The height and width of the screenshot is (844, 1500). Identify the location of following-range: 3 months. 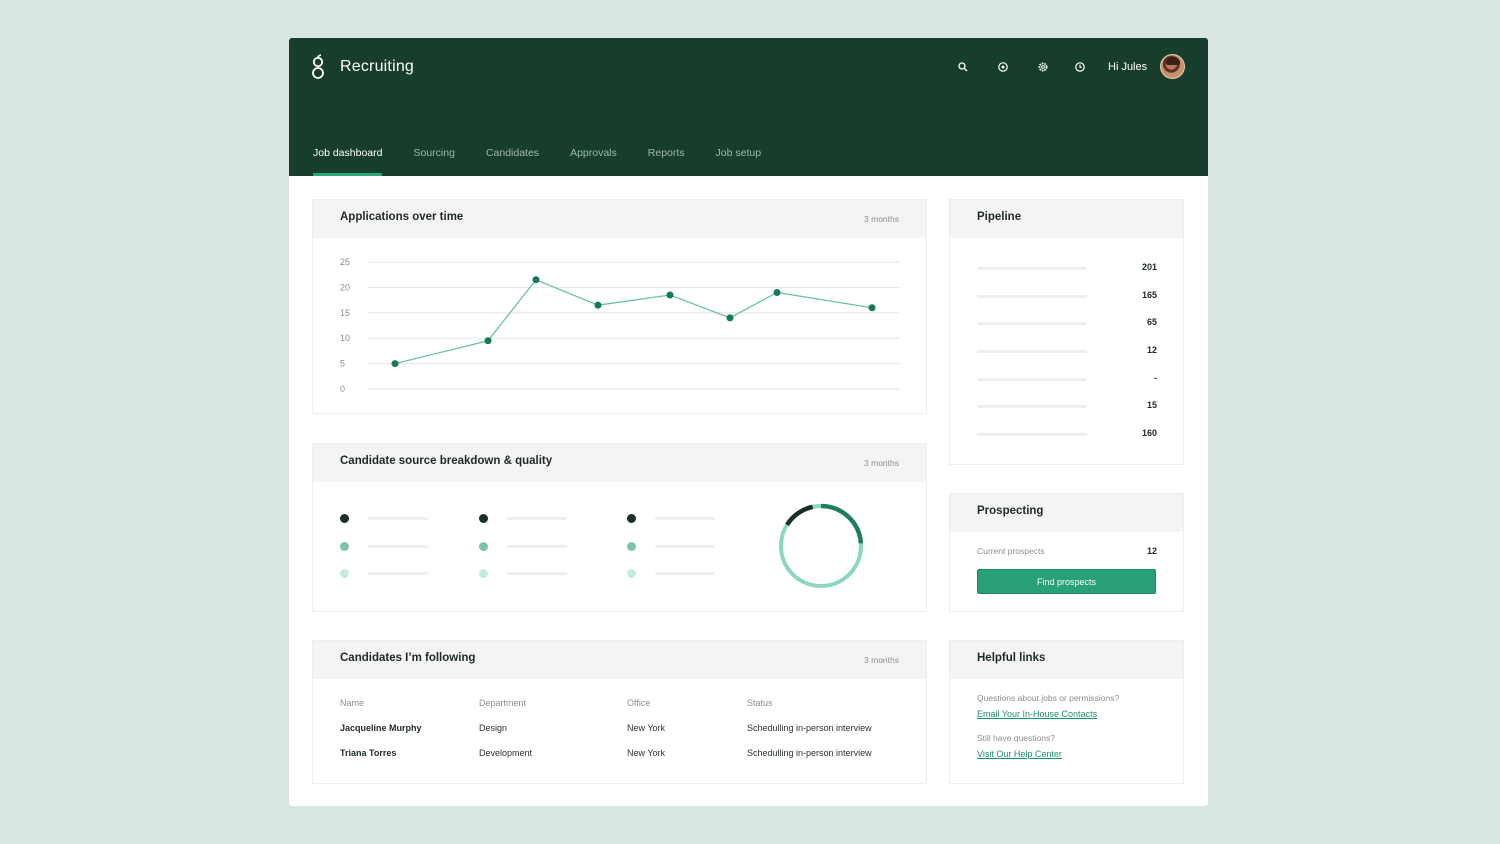
(881, 660).